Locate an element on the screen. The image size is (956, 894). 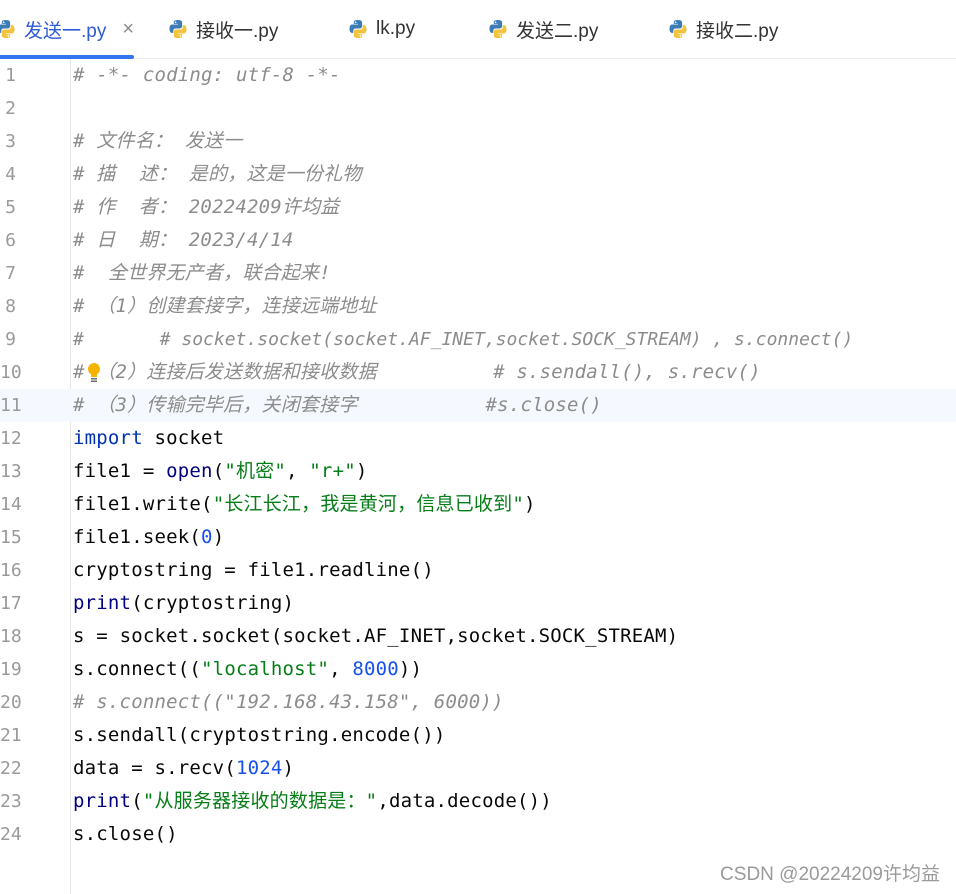
code-line: 16 cryptostring = file1.readline() is located at coordinates (478, 570).